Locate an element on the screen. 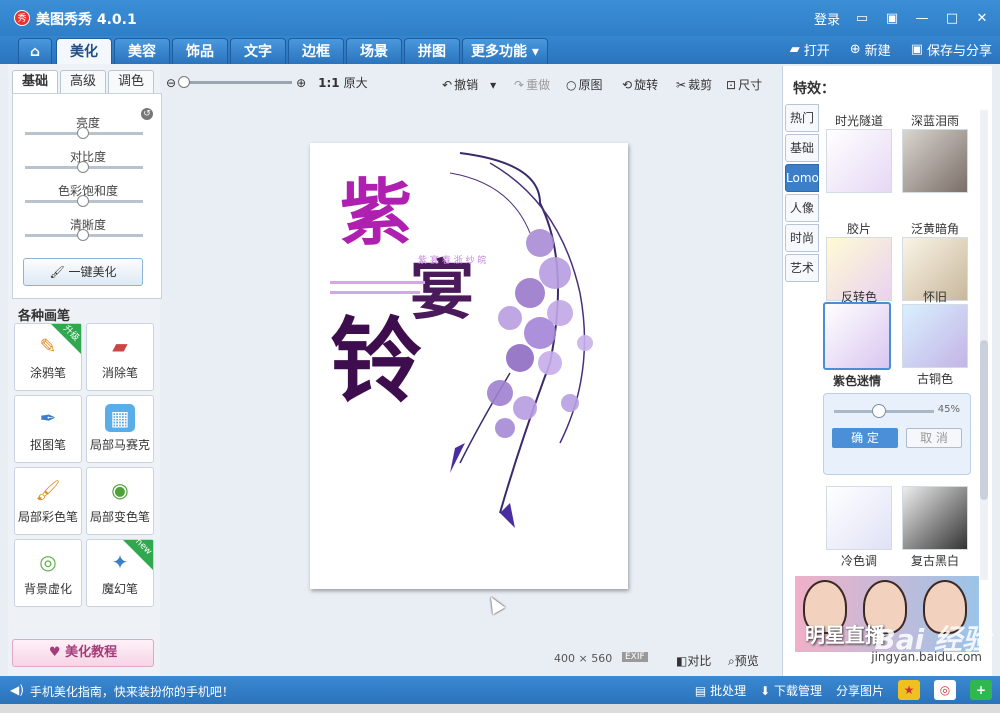 This screenshot has width=1000, height=713. preview-button: ⌕预览 is located at coordinates (743, 660).